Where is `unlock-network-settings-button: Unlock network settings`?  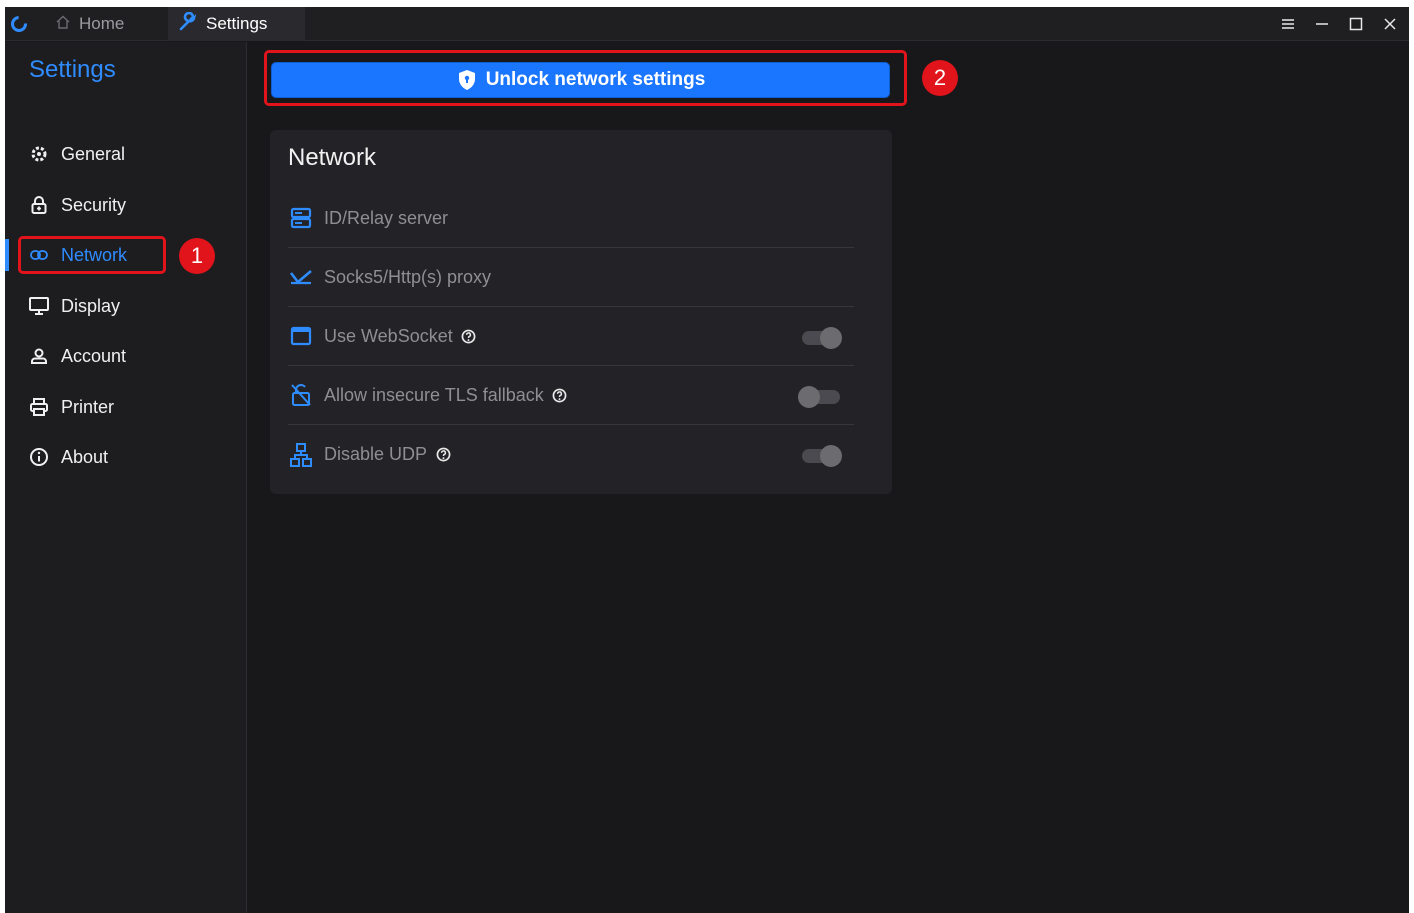 unlock-network-settings-button: Unlock network settings is located at coordinates (580, 80).